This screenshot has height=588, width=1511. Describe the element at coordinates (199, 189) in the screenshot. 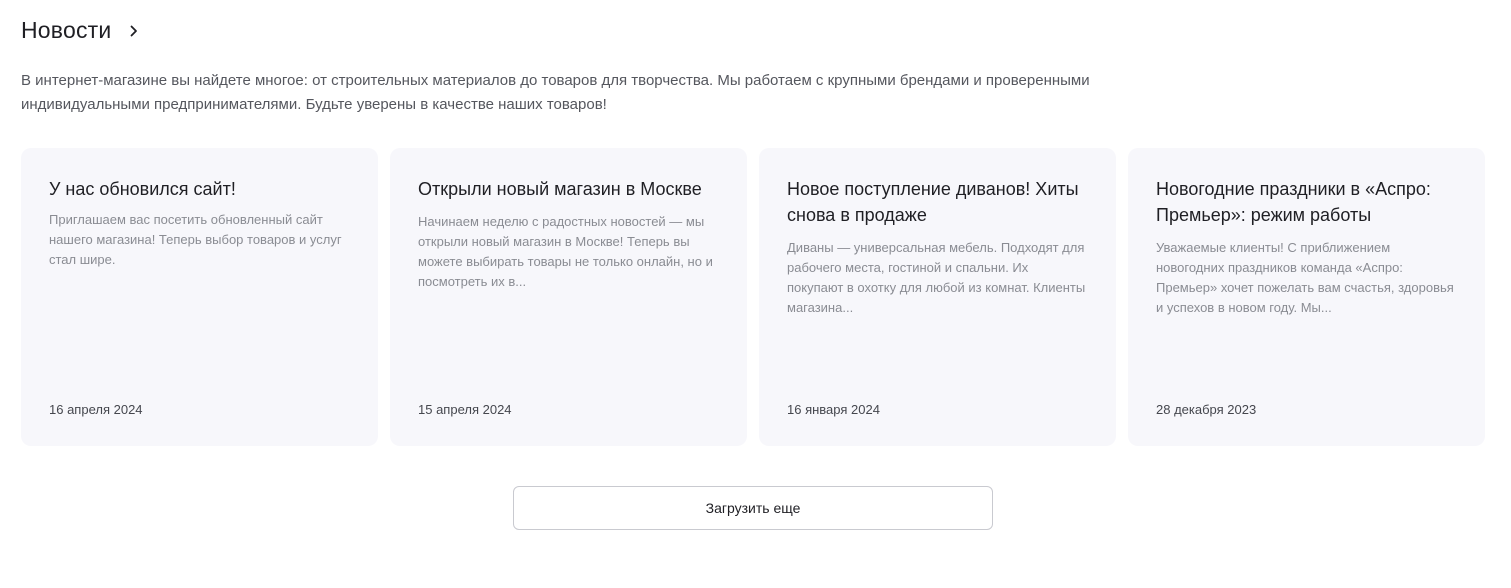

I see `news-card-title: У нас обновился сайт!` at that location.